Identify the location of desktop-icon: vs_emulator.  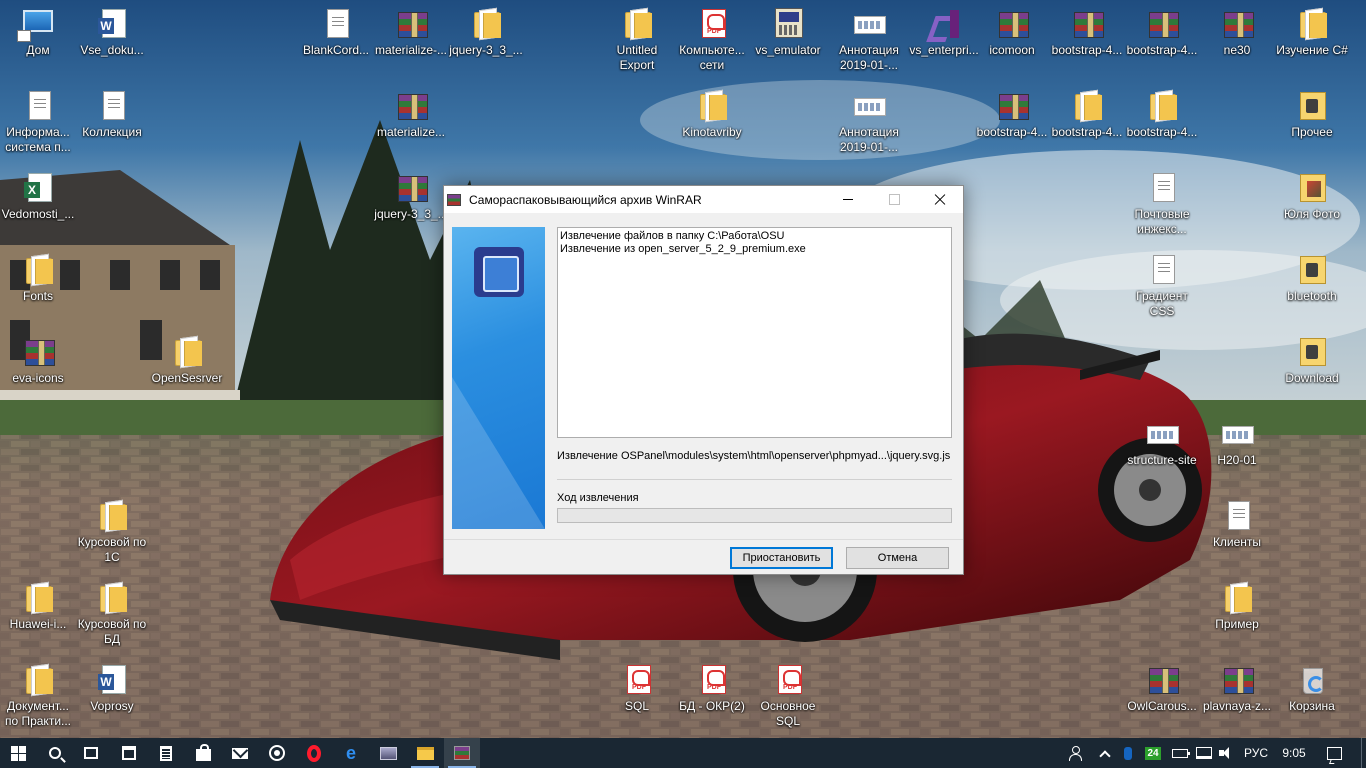
(788, 39).